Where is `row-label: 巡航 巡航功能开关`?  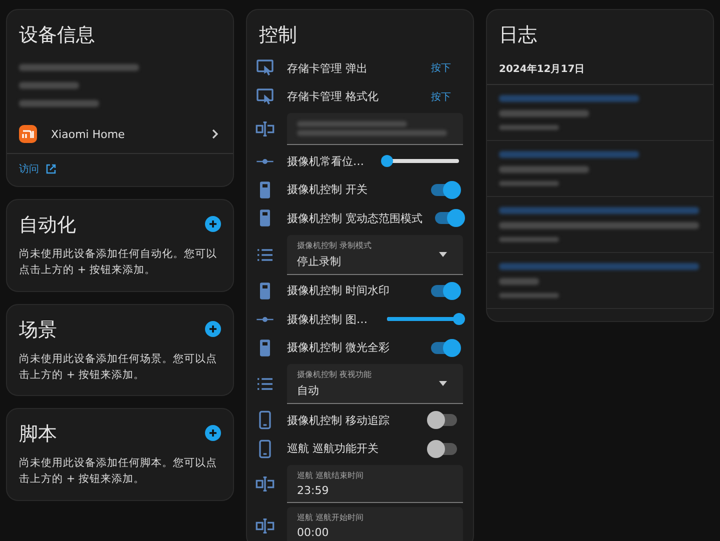
row-label: 巡航 巡航功能开关 is located at coordinates (333, 448).